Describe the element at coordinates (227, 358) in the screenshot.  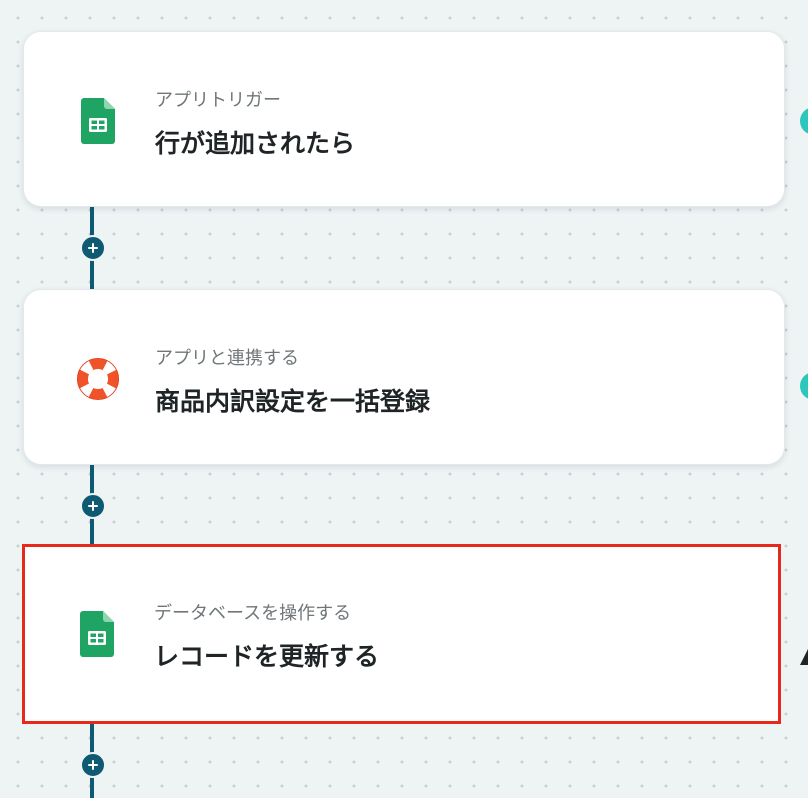
I see `step-type-label: アプリと連携する` at that location.